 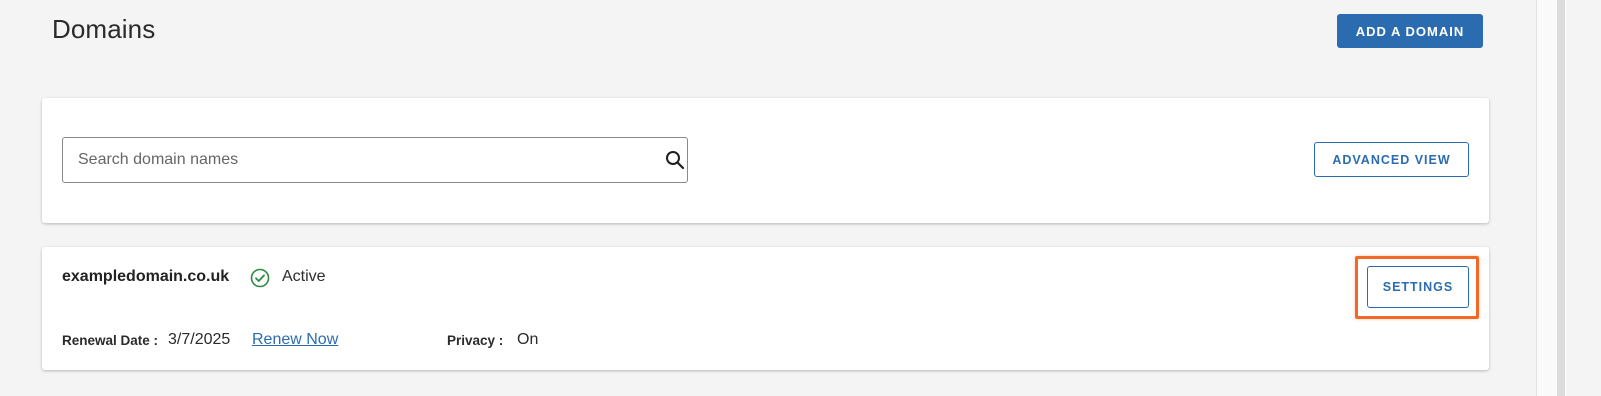 What do you see at coordinates (358, 160) in the screenshot?
I see `search-input` at bounding box center [358, 160].